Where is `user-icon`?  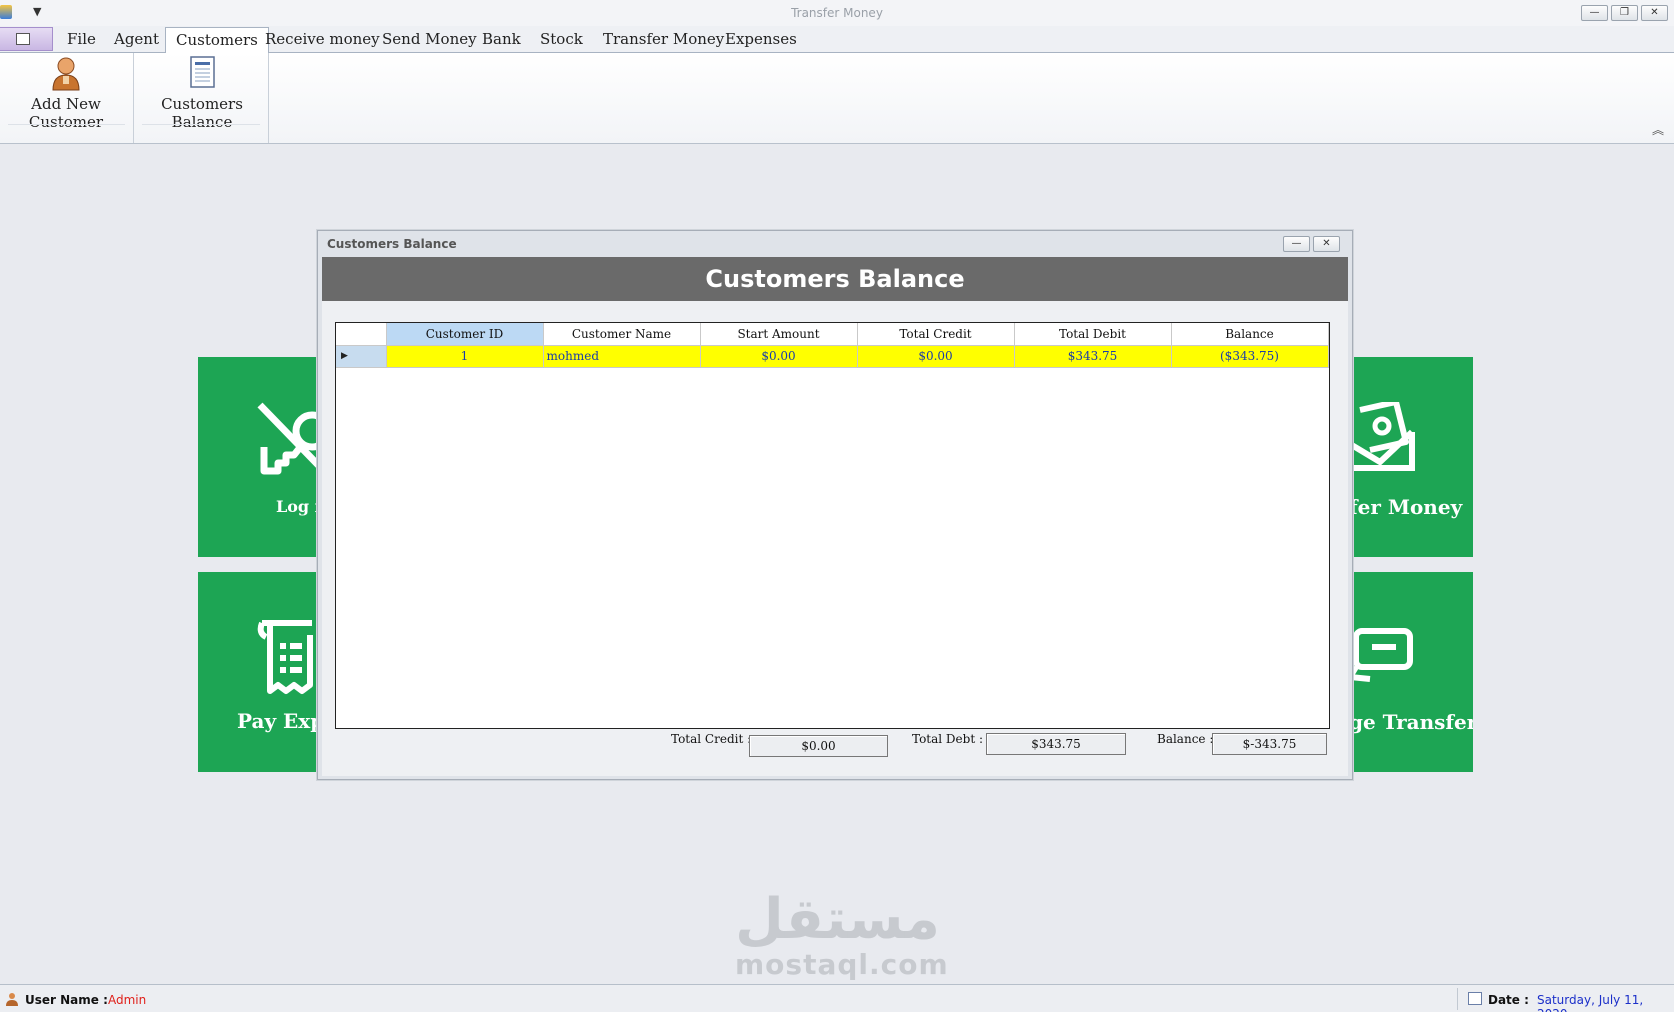
user-icon is located at coordinates (12, 999).